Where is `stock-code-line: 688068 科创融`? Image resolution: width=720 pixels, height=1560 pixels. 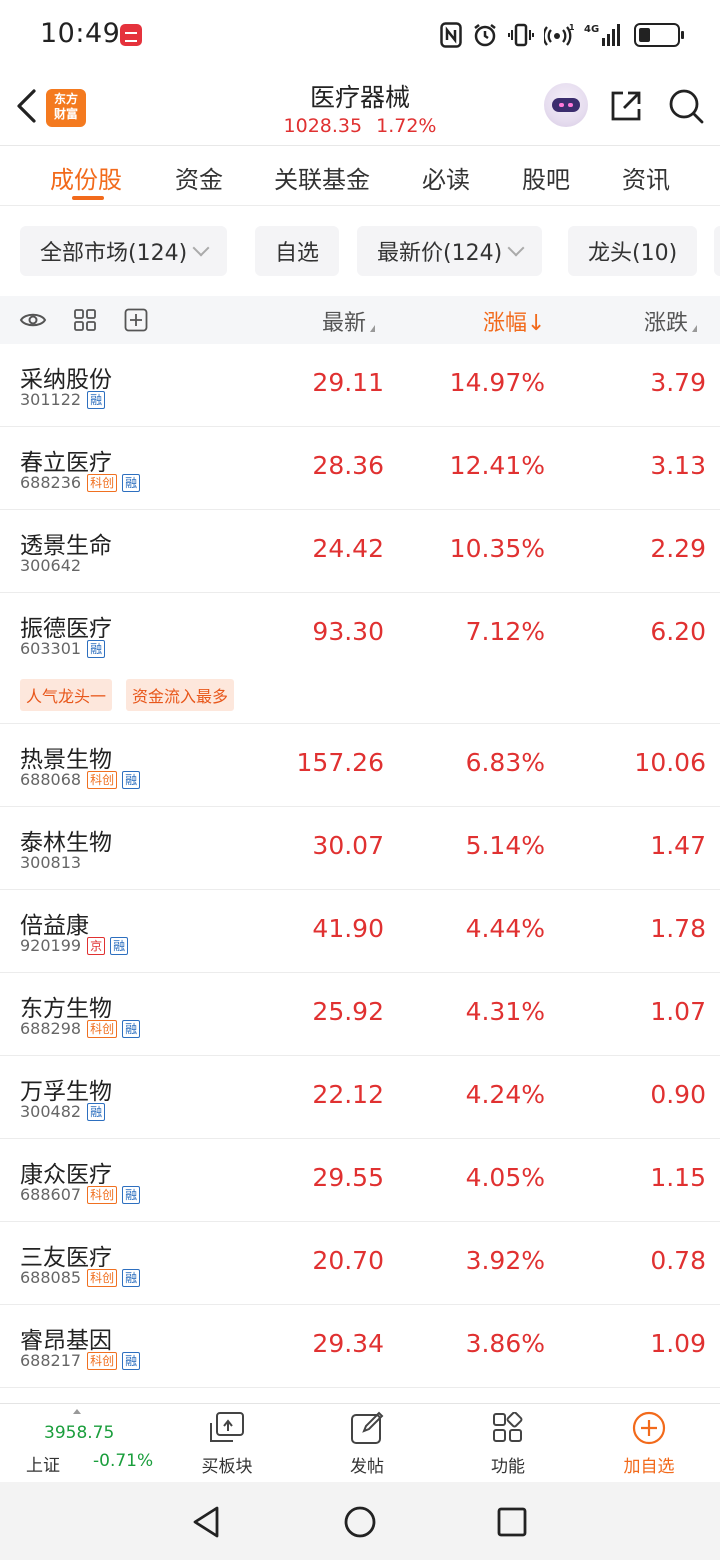
stock-code-line: 688068 科创融 is located at coordinates (80, 779).